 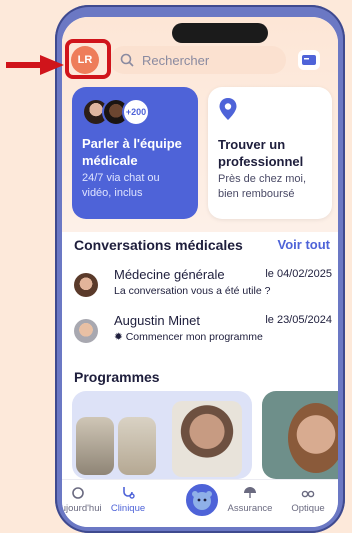 What do you see at coordinates (298, 274) in the screenshot?
I see `conversation-date: le 04/02/2025` at bounding box center [298, 274].